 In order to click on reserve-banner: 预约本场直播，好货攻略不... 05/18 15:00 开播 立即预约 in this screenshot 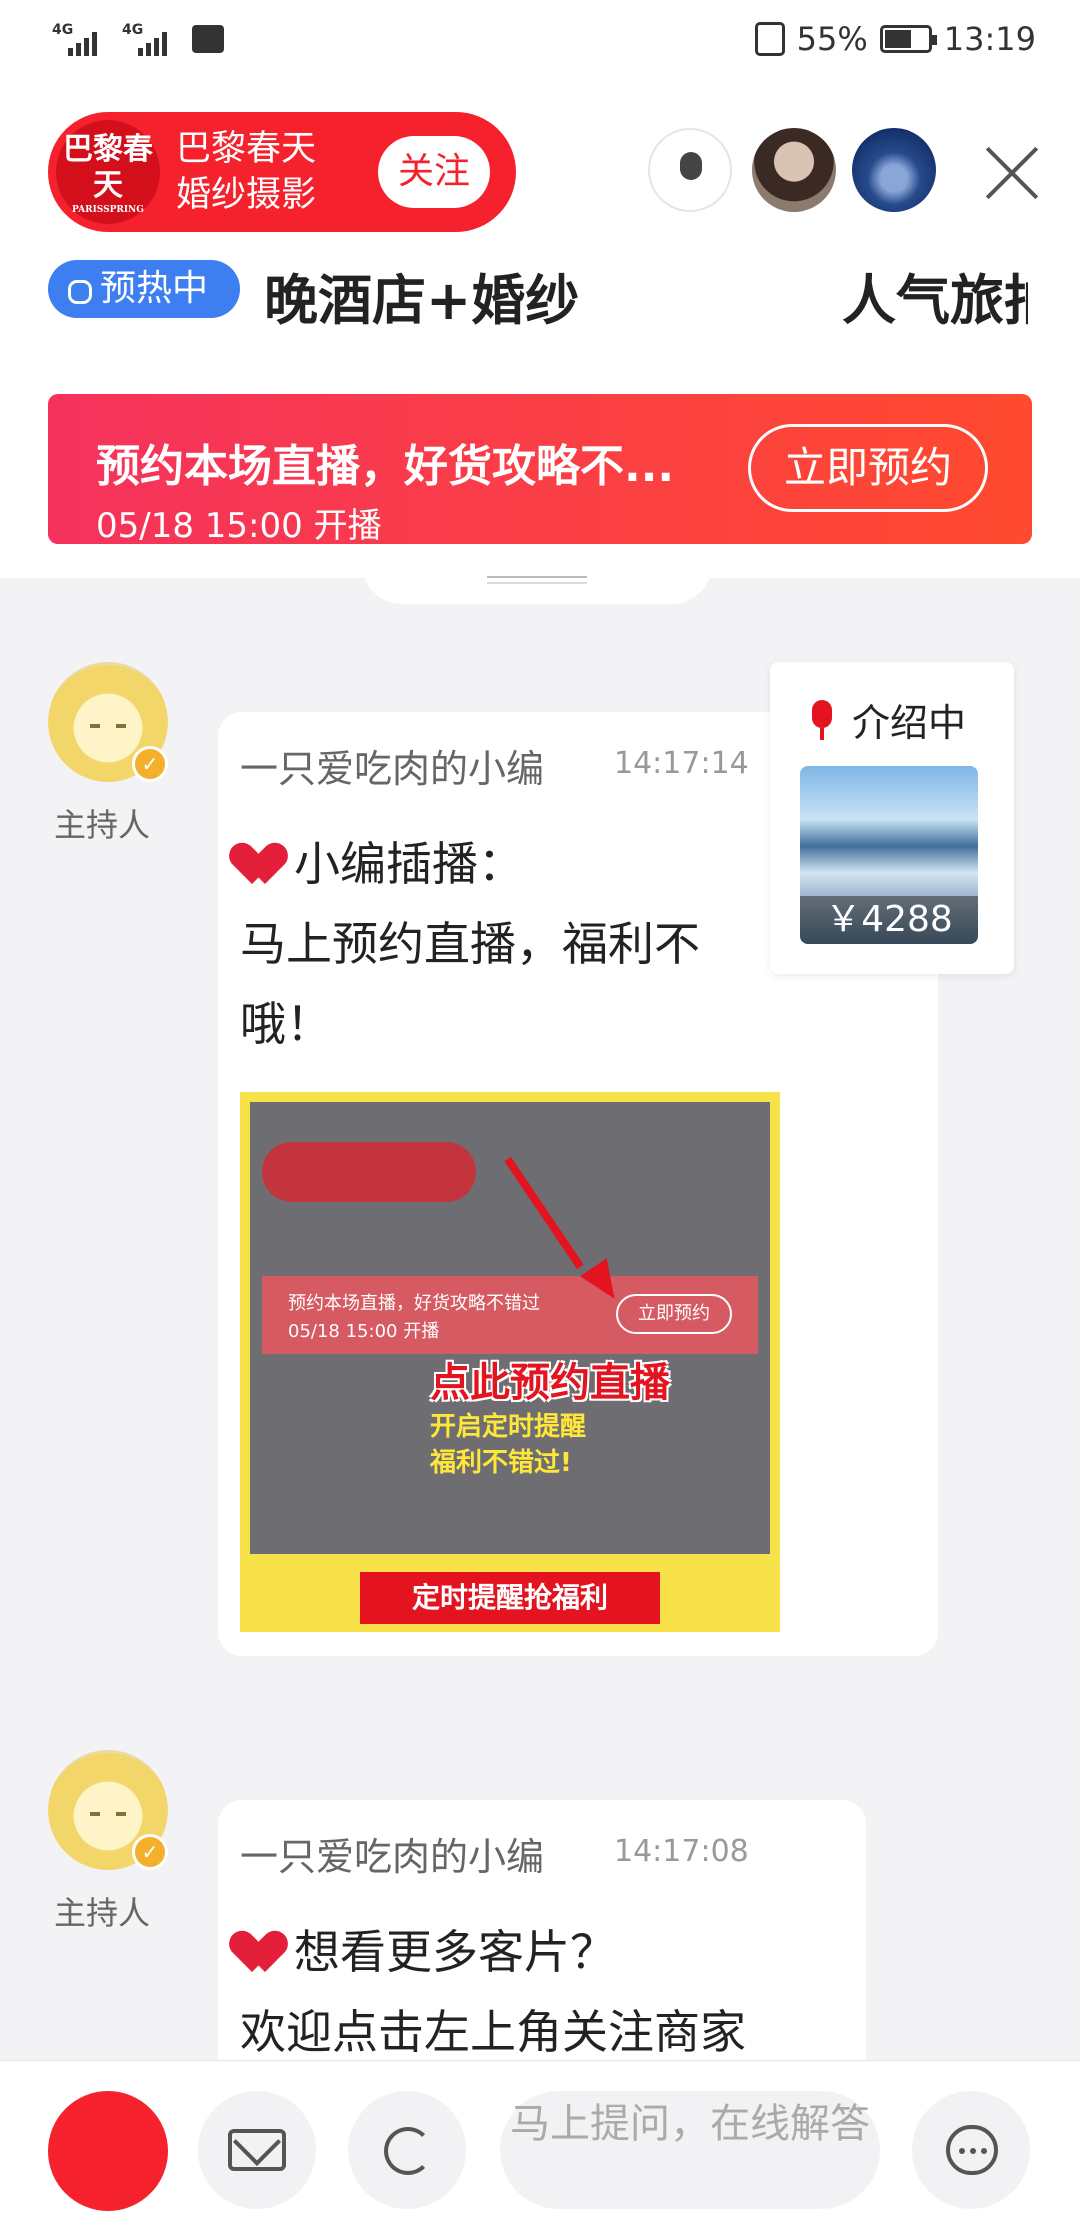, I will do `click(540, 469)`.